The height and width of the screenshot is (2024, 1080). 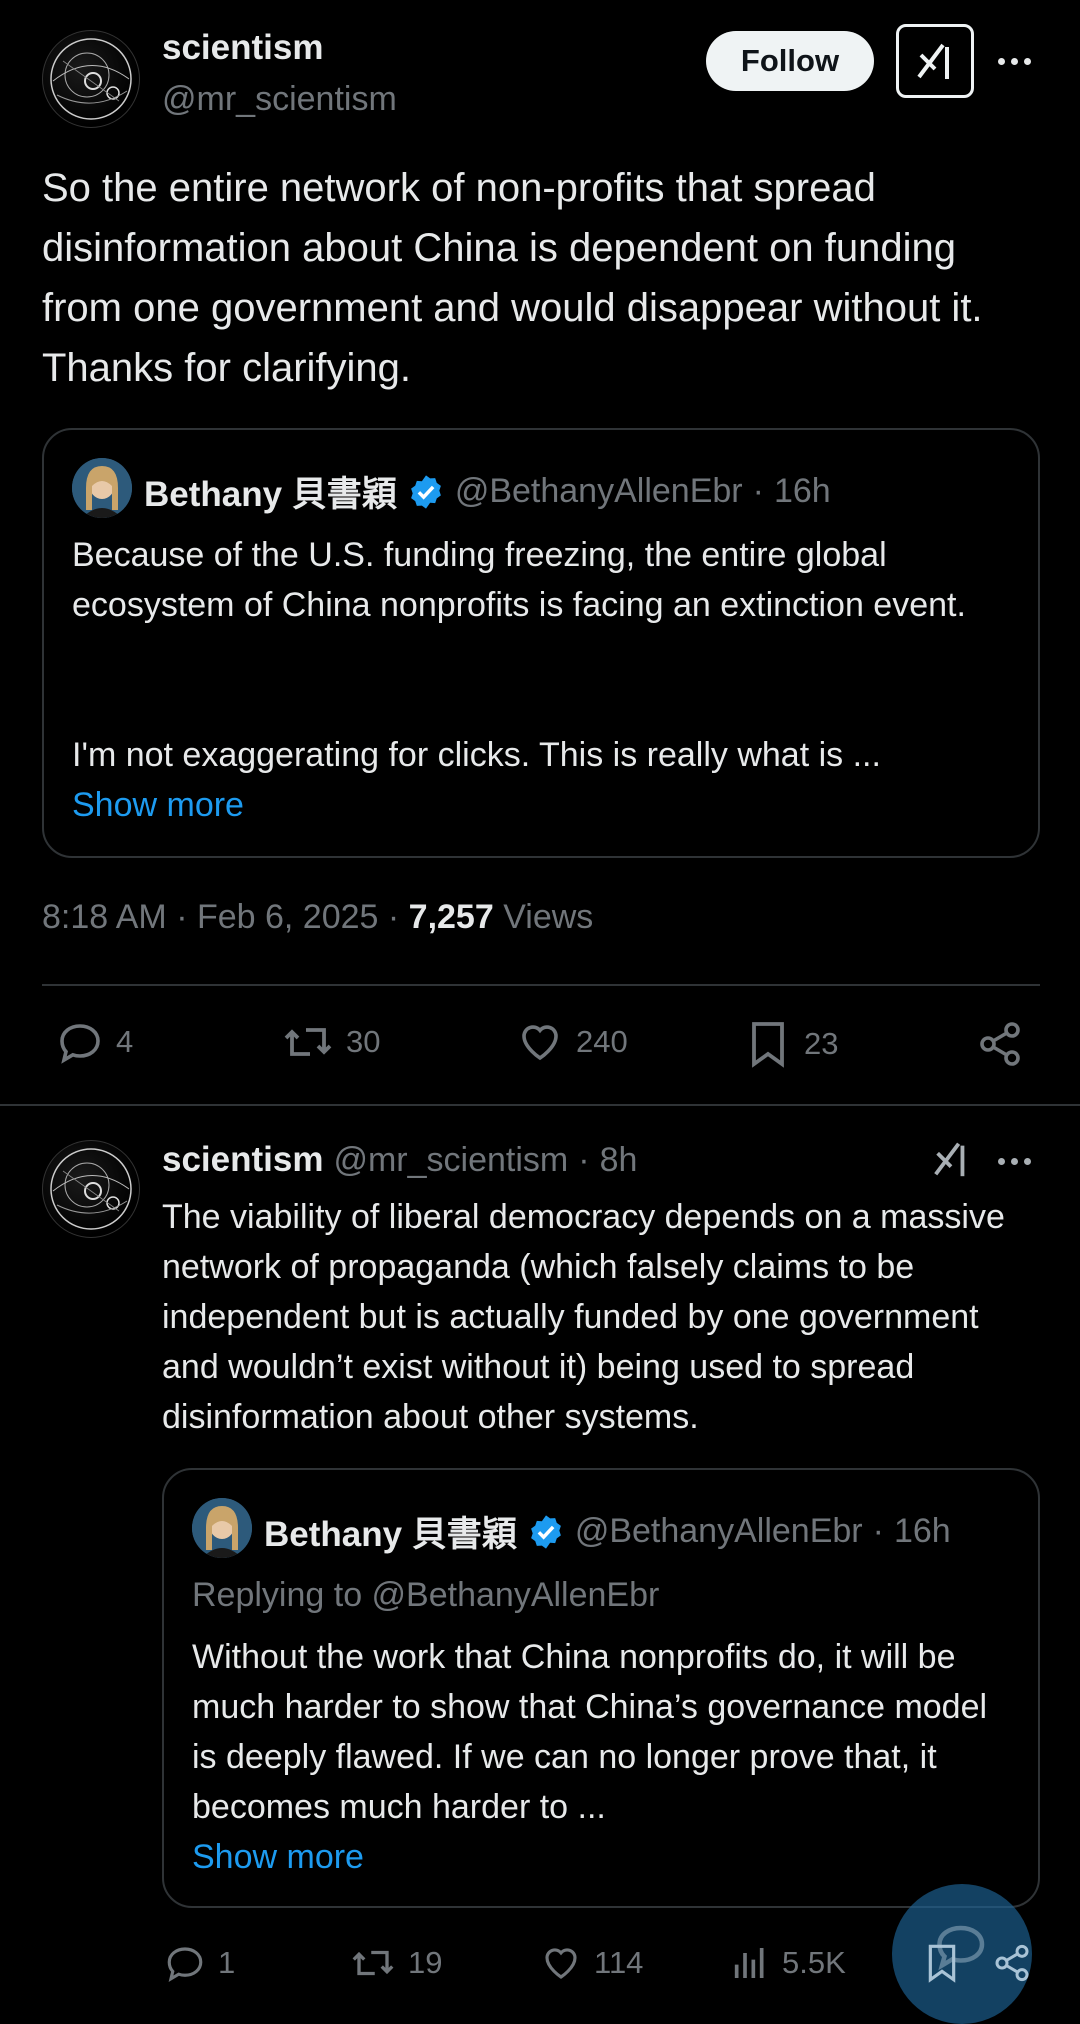 What do you see at coordinates (814, 1962) in the screenshot?
I see `views-count: 5.5K` at bounding box center [814, 1962].